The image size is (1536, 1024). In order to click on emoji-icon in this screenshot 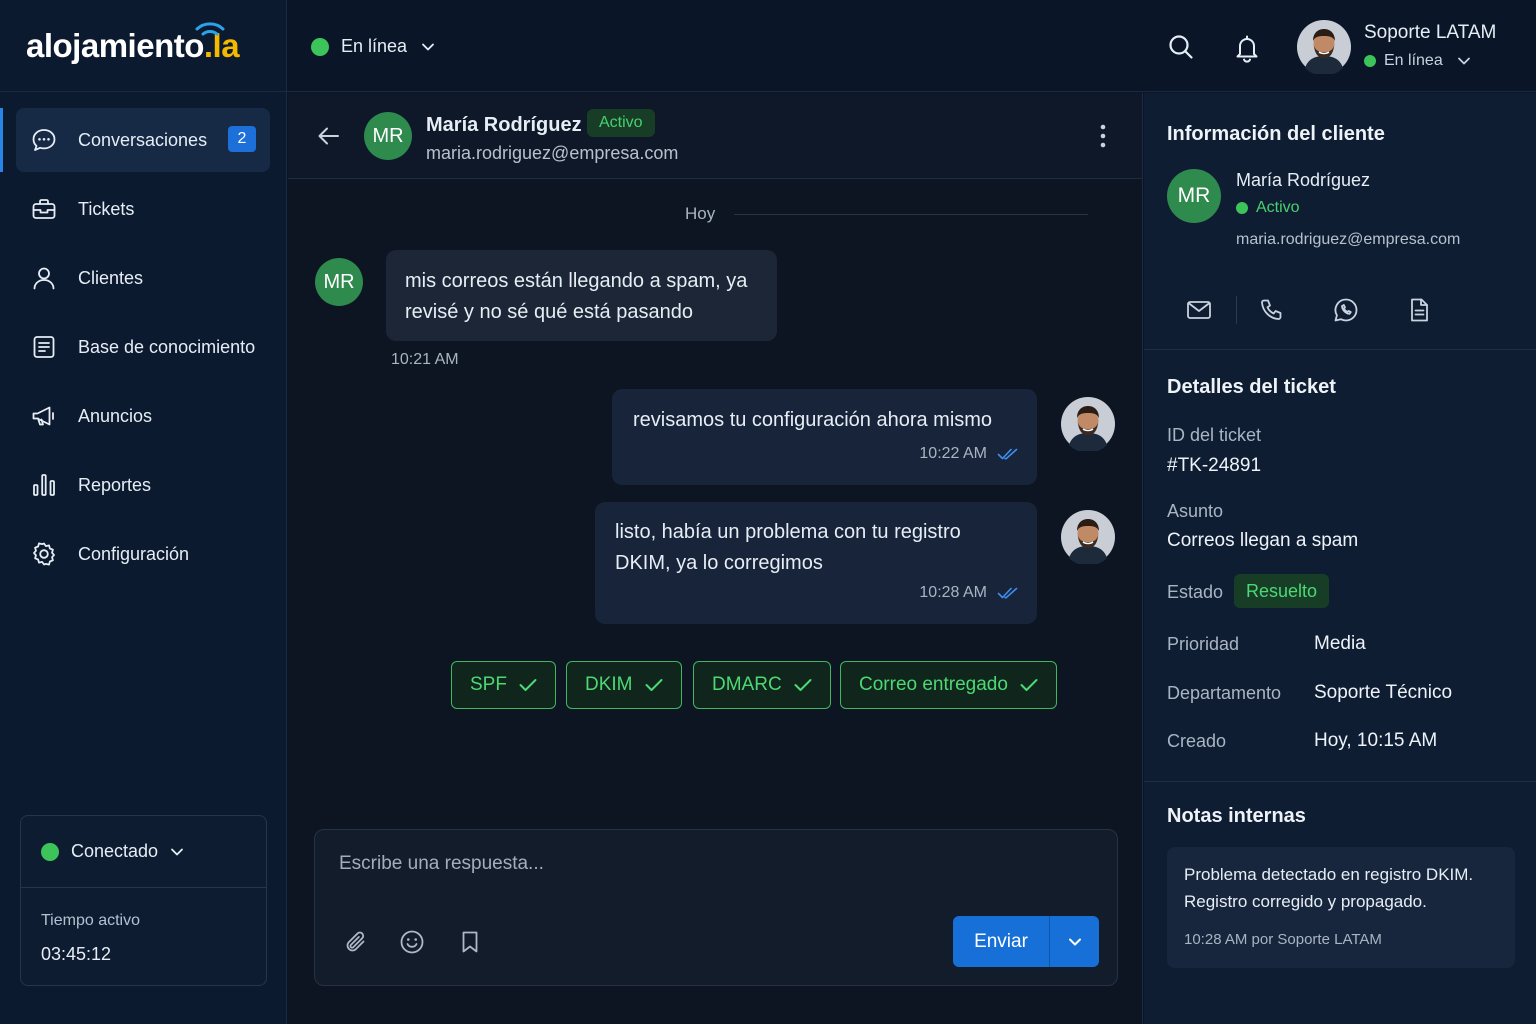, I will do `click(412, 942)`.